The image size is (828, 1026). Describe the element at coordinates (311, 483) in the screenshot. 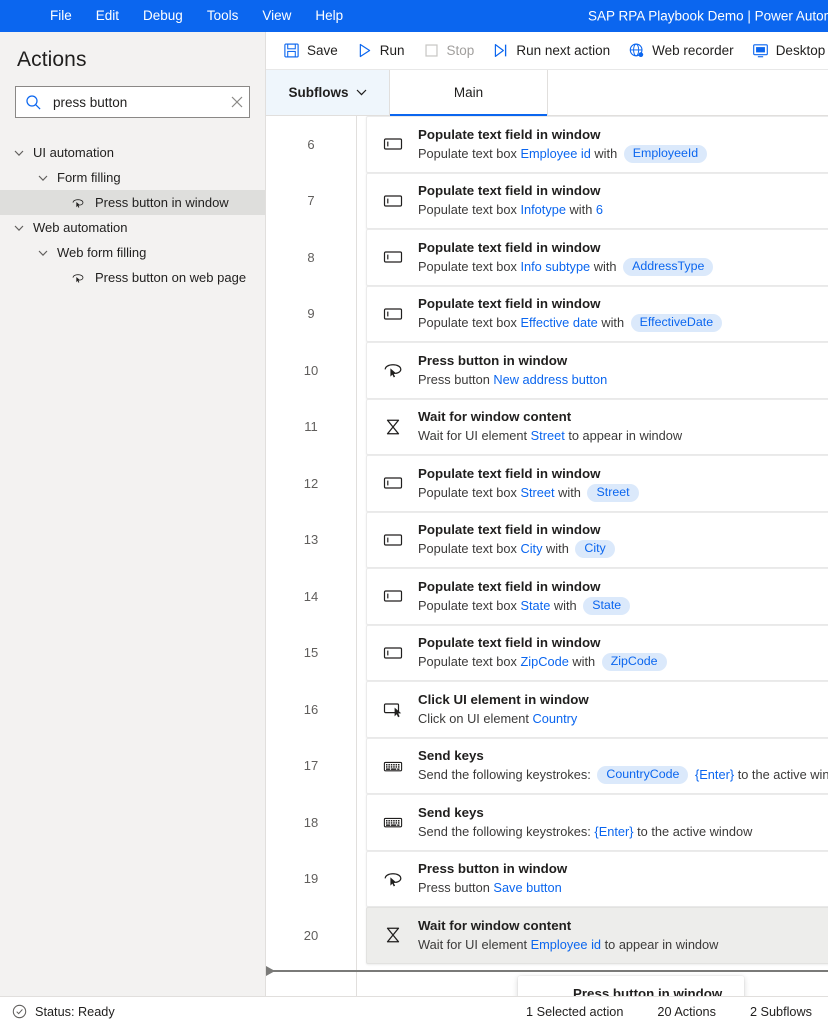

I see `action-row-number: 12` at that location.